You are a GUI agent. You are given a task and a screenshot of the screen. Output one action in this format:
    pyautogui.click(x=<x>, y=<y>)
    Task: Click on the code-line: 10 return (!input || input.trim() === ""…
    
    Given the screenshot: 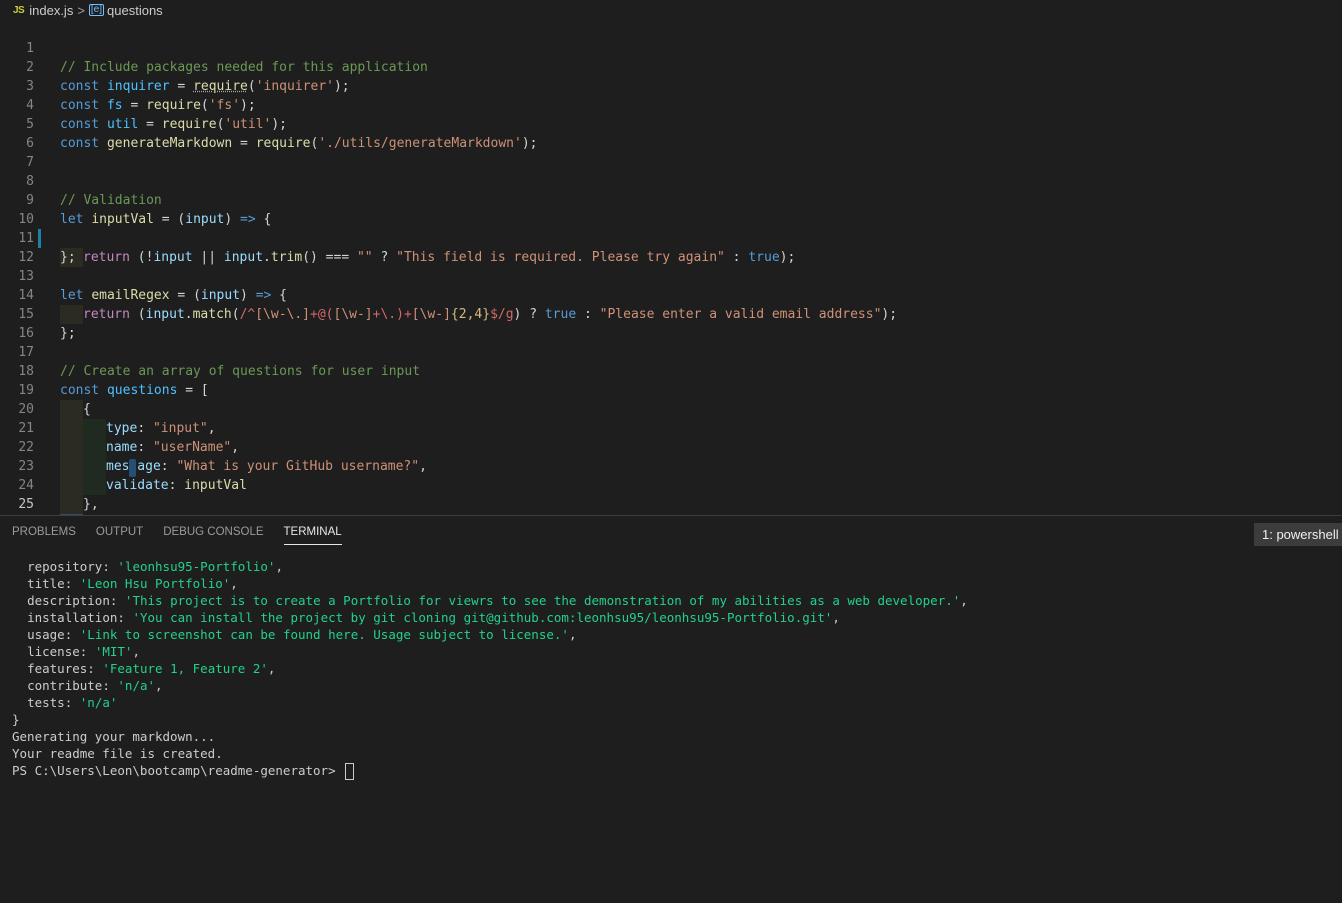 What is the action you would take?
    pyautogui.click(x=671, y=229)
    